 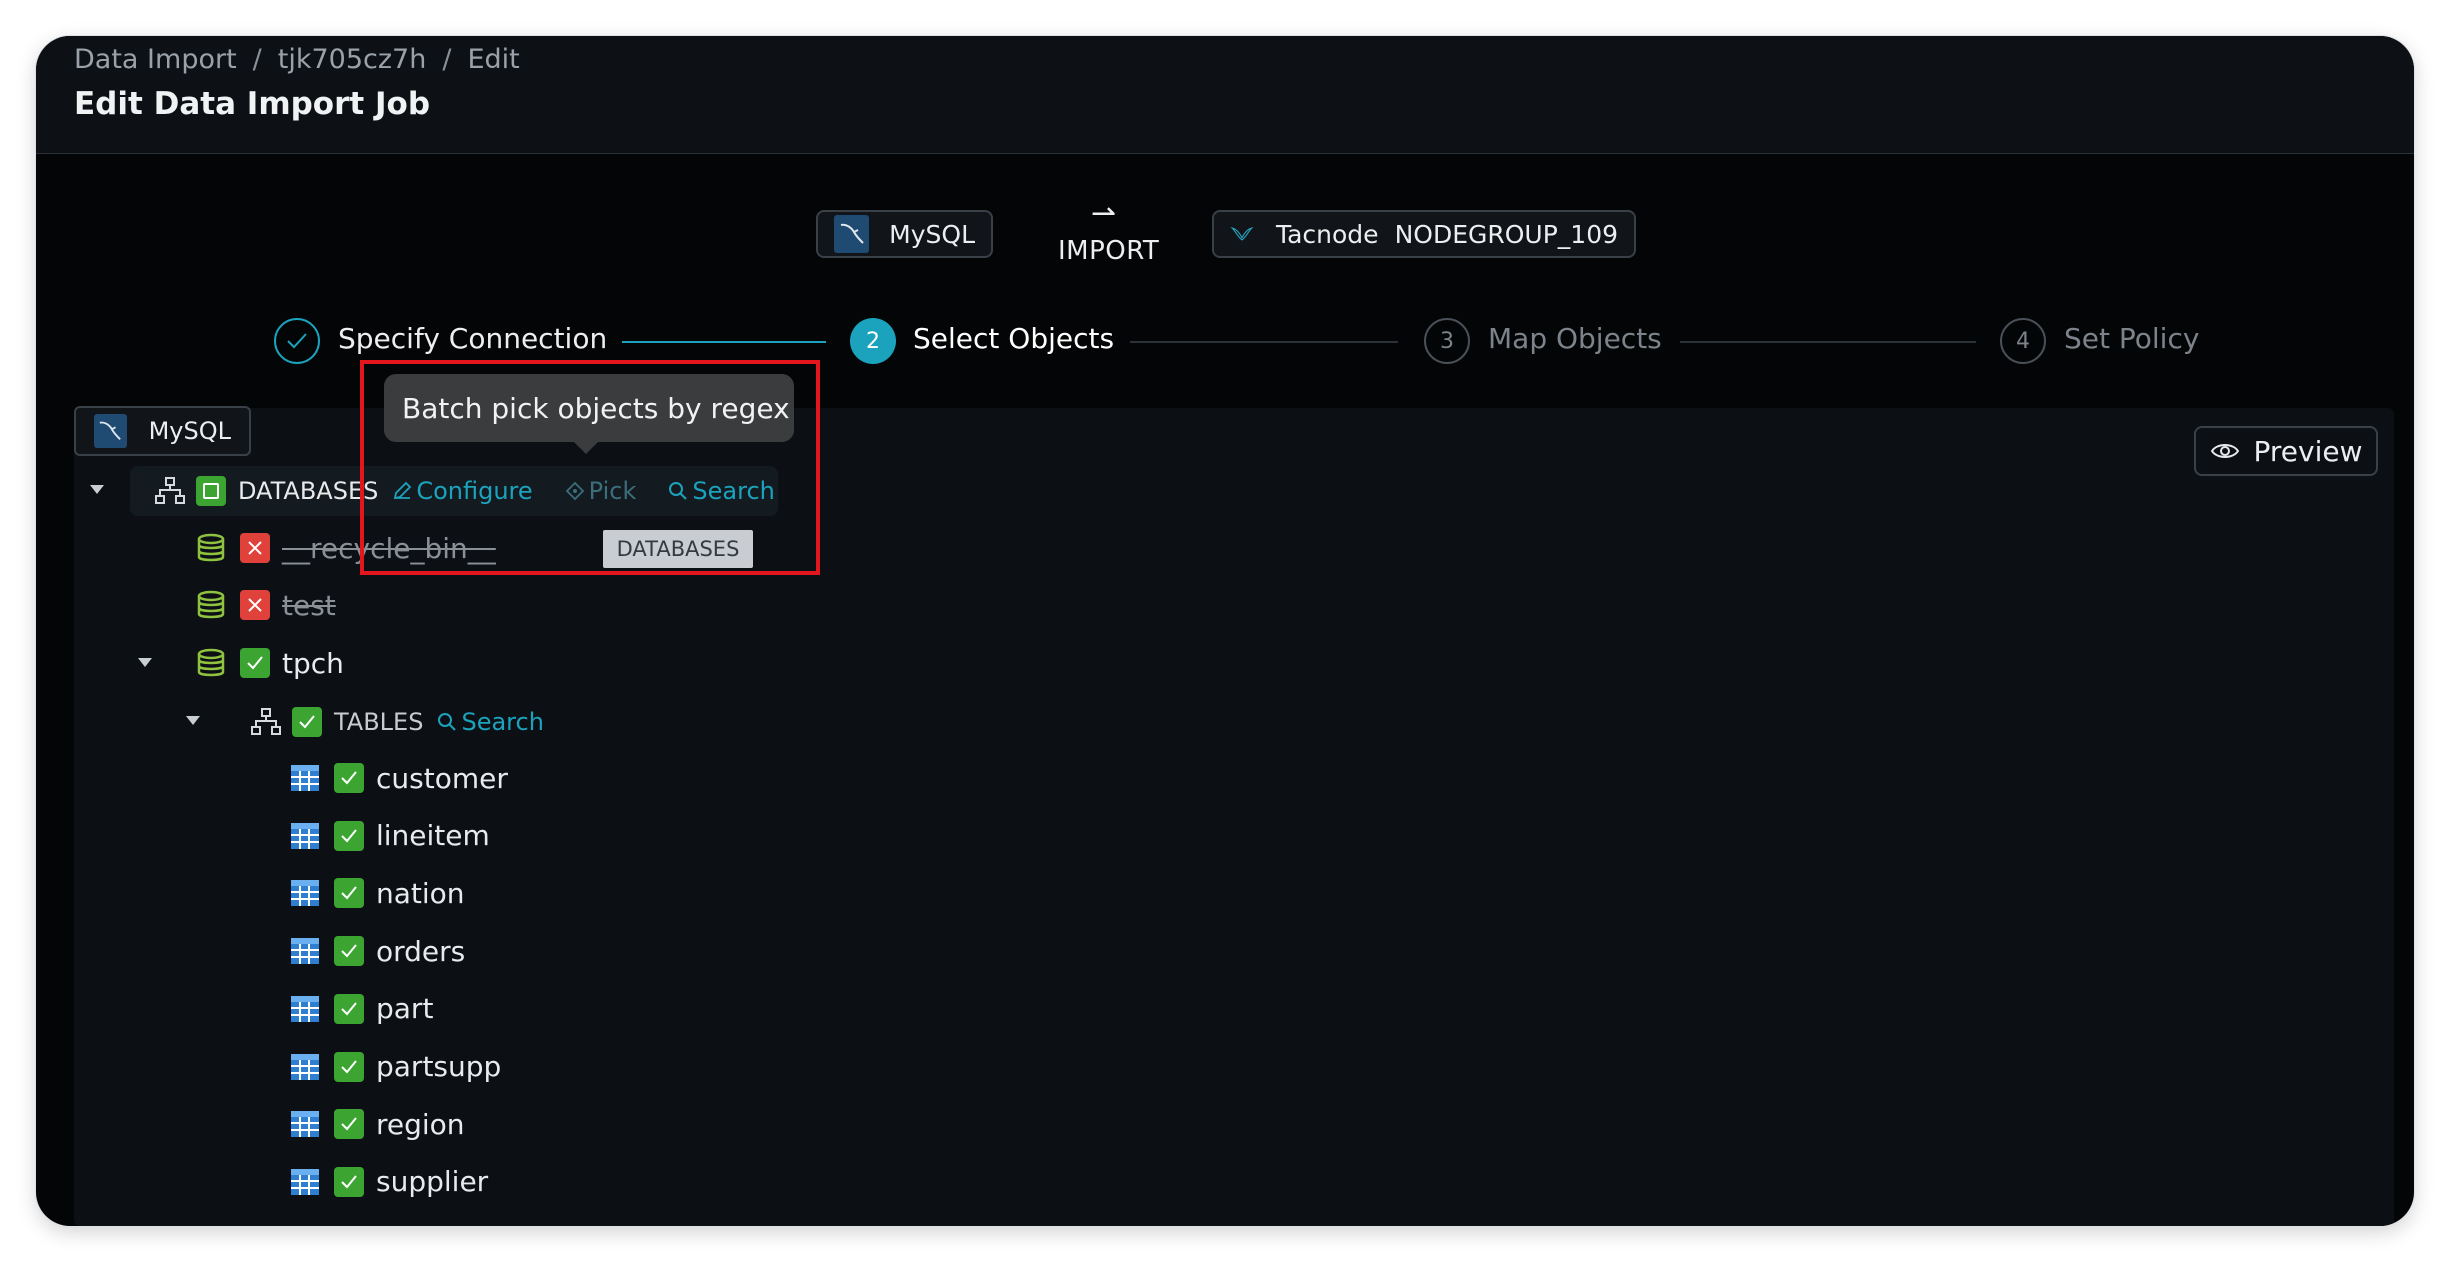 I want to click on tacnode-logo-icon, so click(x=1242, y=234).